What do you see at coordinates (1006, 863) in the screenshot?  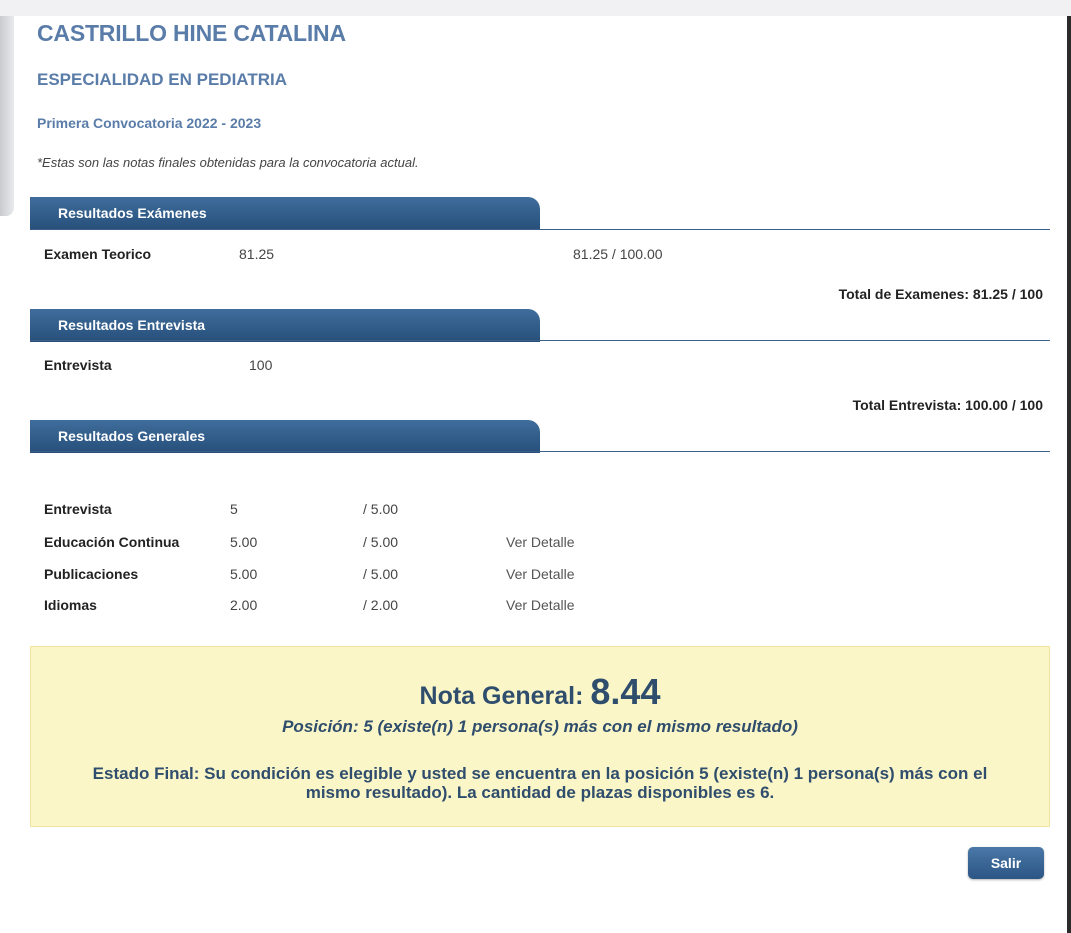 I see `exit-button: Salir` at bounding box center [1006, 863].